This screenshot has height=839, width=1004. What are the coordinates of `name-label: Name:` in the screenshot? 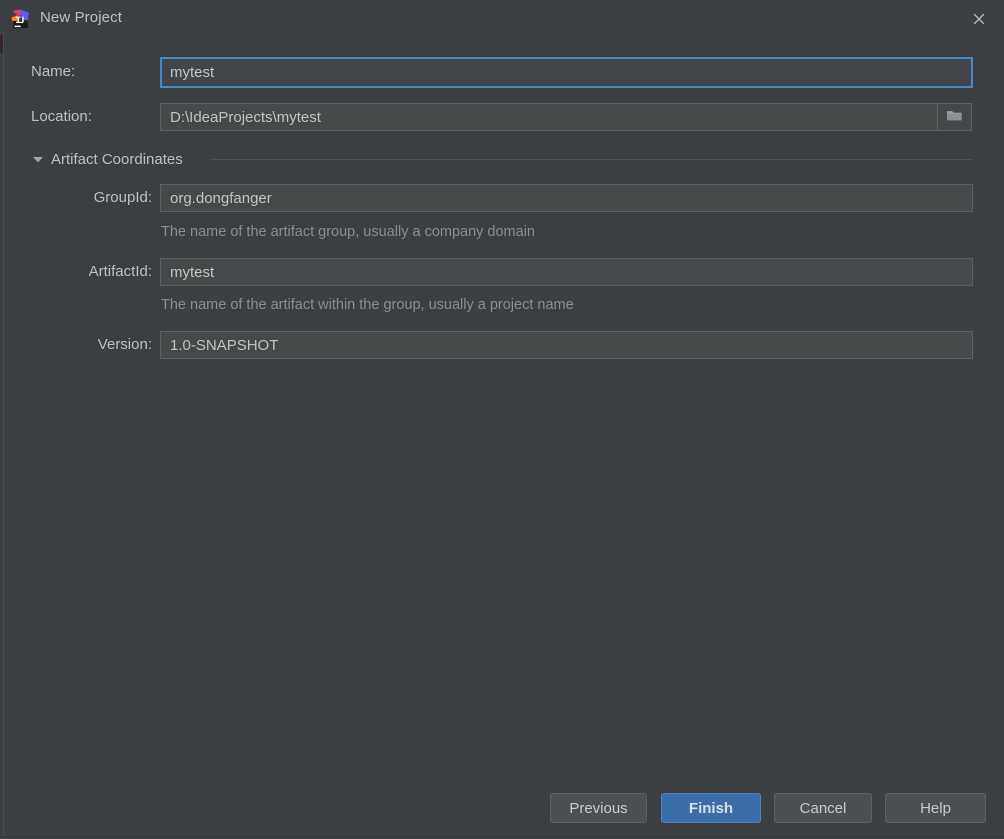 It's located at (53, 71).